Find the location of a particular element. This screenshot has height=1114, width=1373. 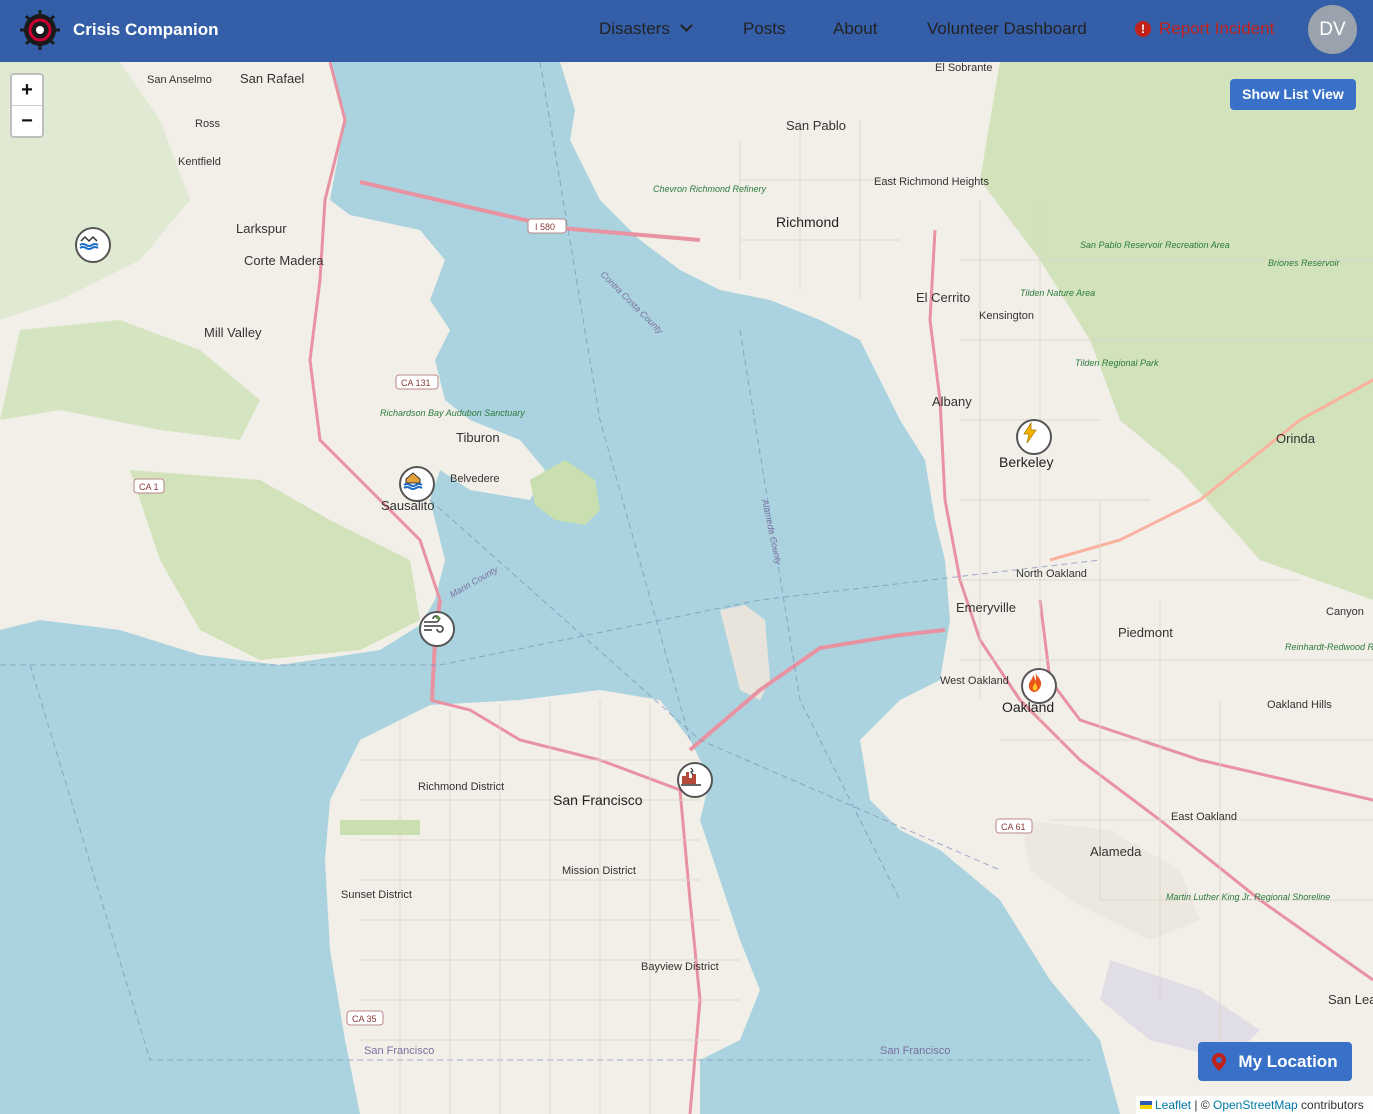

nav-disasters-dropdown: Disasters is located at coordinates (646, 29).